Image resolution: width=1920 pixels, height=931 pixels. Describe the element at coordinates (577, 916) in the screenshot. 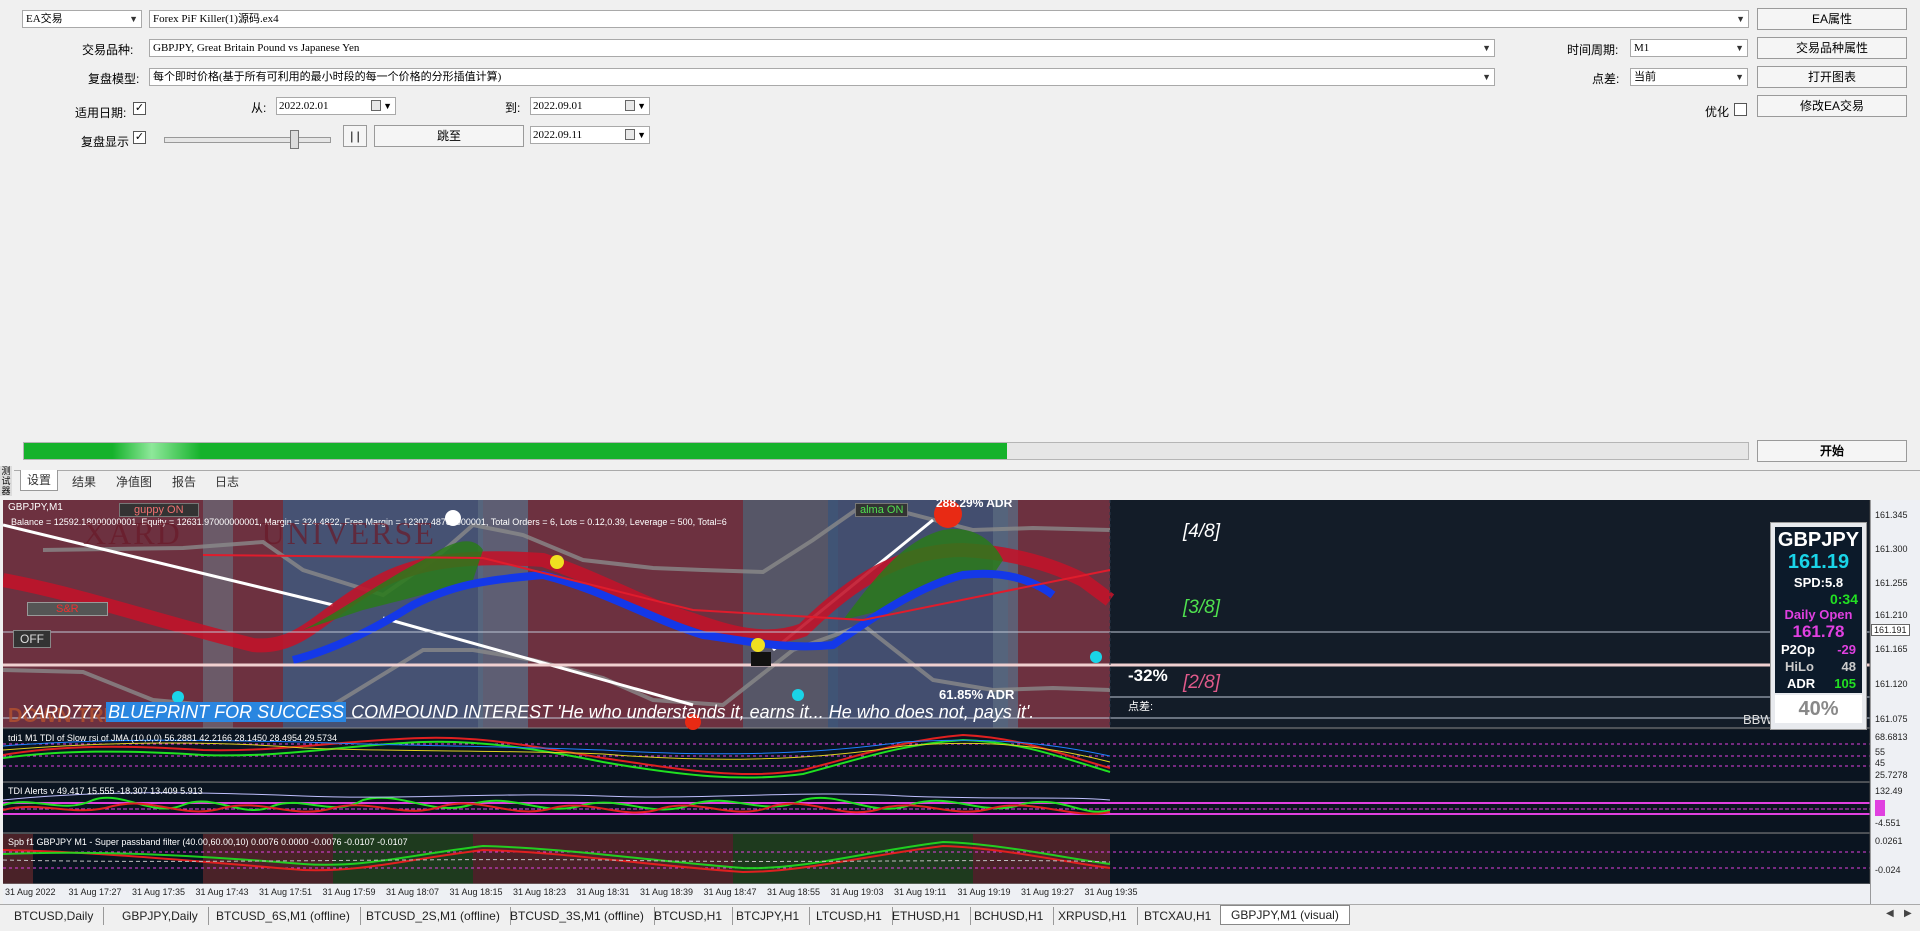

I see `chart-tab: BTCUSD_3S,M1 (offline)` at that location.